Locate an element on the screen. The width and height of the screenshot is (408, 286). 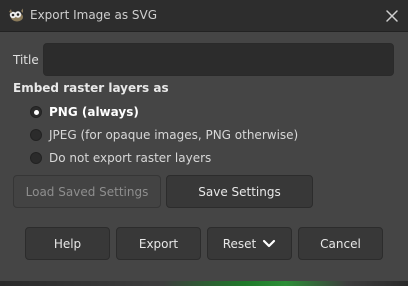
close-icon is located at coordinates (392, 16).